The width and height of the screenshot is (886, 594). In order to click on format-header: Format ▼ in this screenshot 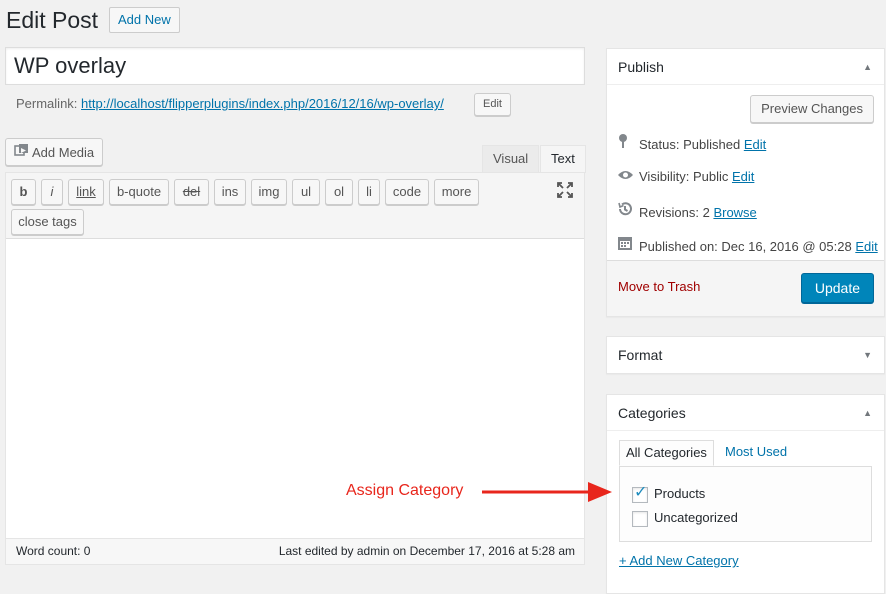, I will do `click(745, 355)`.